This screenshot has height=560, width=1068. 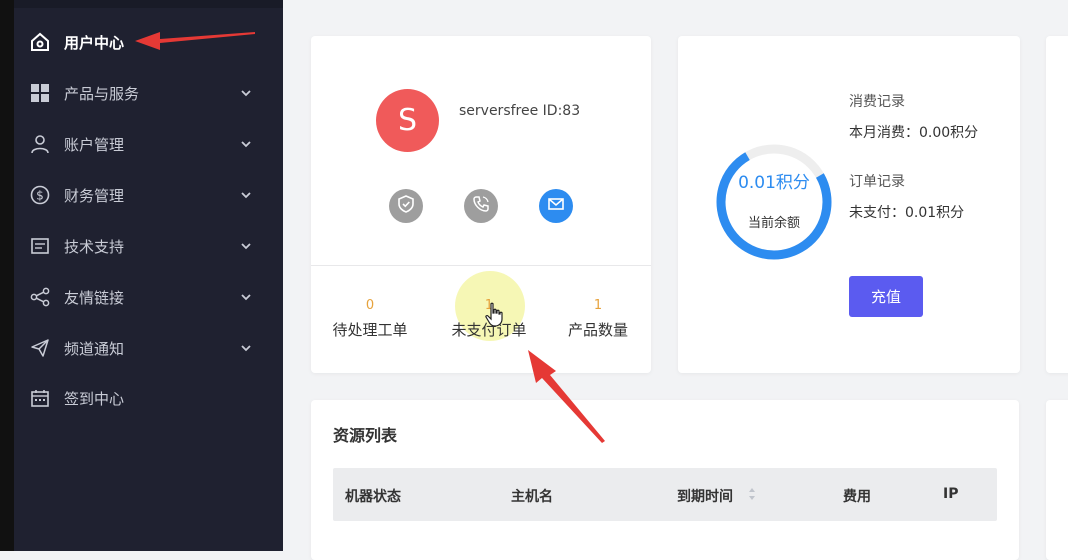 I want to click on sort-icon, so click(x=752, y=494).